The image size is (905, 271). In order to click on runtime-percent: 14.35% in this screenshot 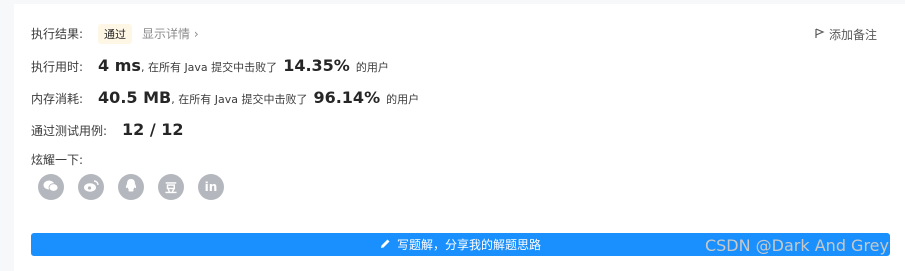, I will do `click(316, 65)`.